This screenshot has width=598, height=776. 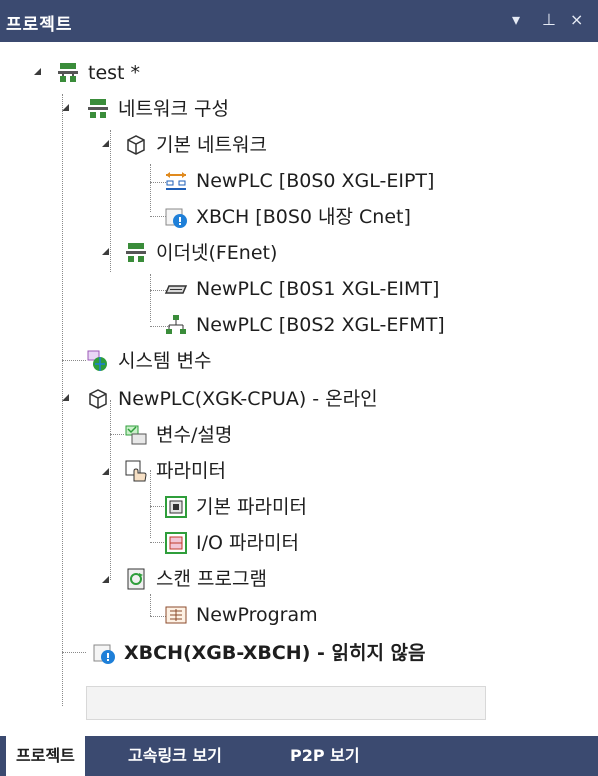 I want to click on tree-item-eth-newplc-1: NewPLC [B0S1 XGL-EIMT], so click(x=301, y=289).